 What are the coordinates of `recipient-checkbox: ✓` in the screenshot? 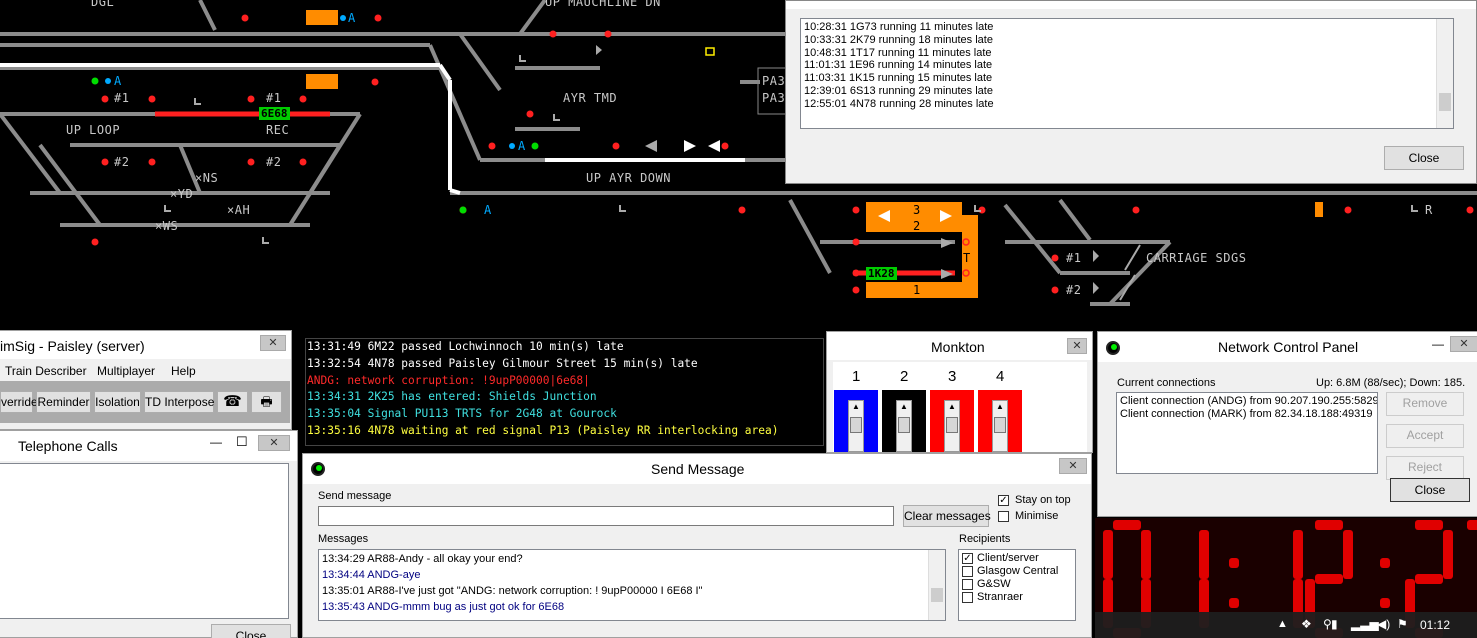 It's located at (967, 558).